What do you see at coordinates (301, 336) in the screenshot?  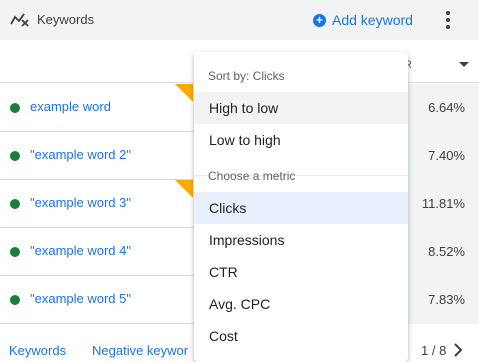 I see `menu-item-cost: Cost` at bounding box center [301, 336].